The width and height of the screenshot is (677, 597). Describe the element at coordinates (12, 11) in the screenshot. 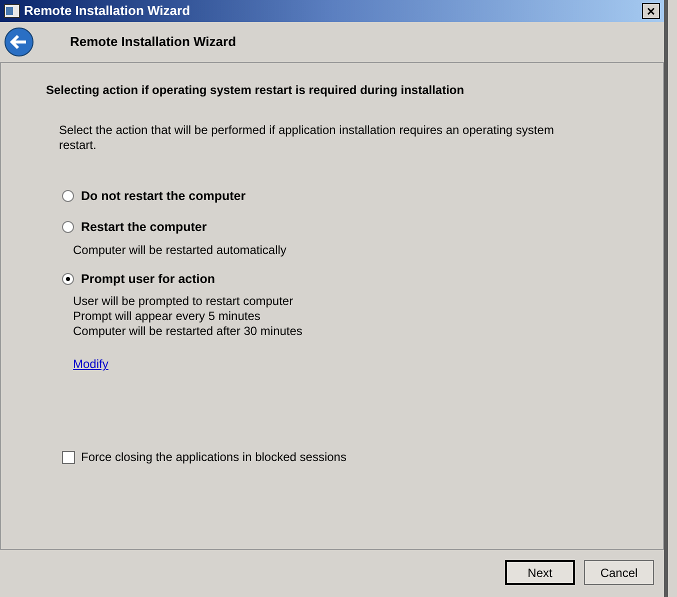

I see `app-icon` at that location.